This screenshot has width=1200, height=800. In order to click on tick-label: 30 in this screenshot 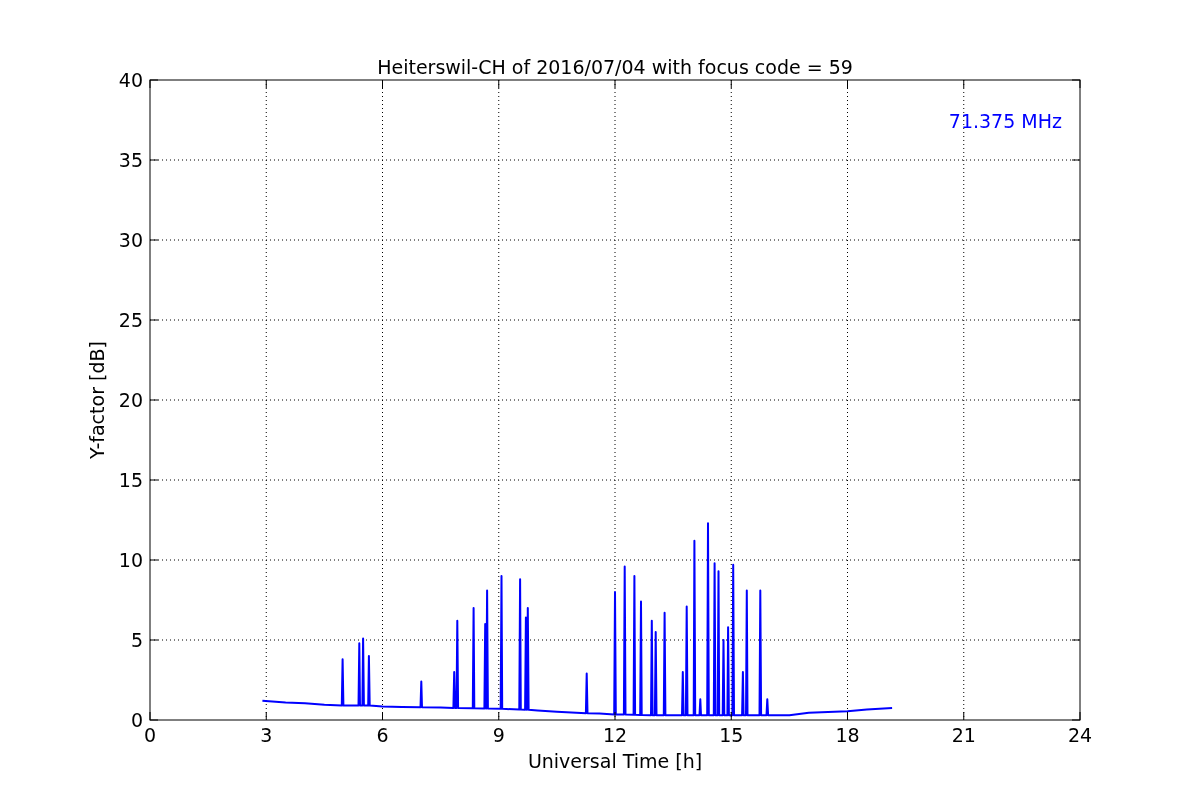, I will do `click(130, 240)`.